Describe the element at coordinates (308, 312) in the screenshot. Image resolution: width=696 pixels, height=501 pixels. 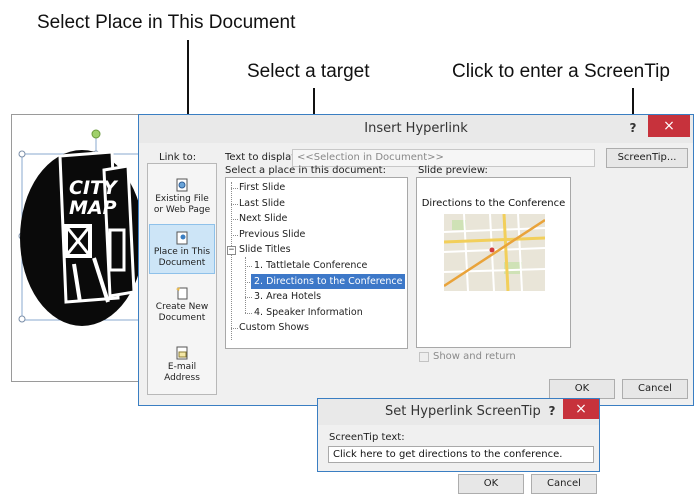
I see `tree-item-slide-4: 4. Speaker Information` at that location.